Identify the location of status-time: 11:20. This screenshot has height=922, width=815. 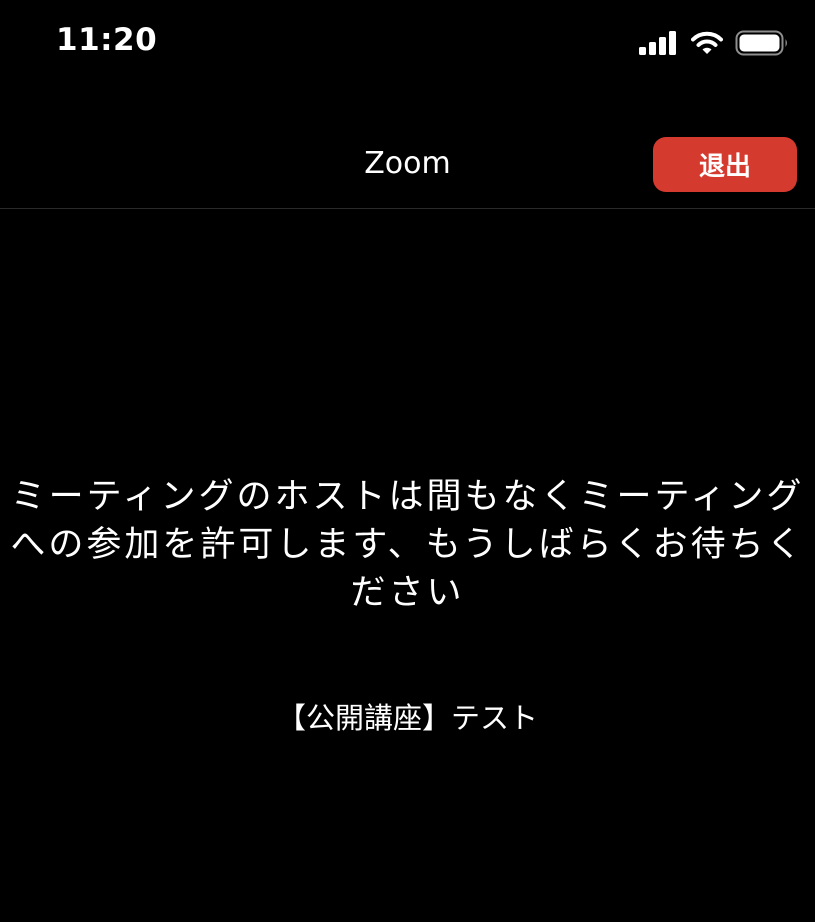
(107, 40).